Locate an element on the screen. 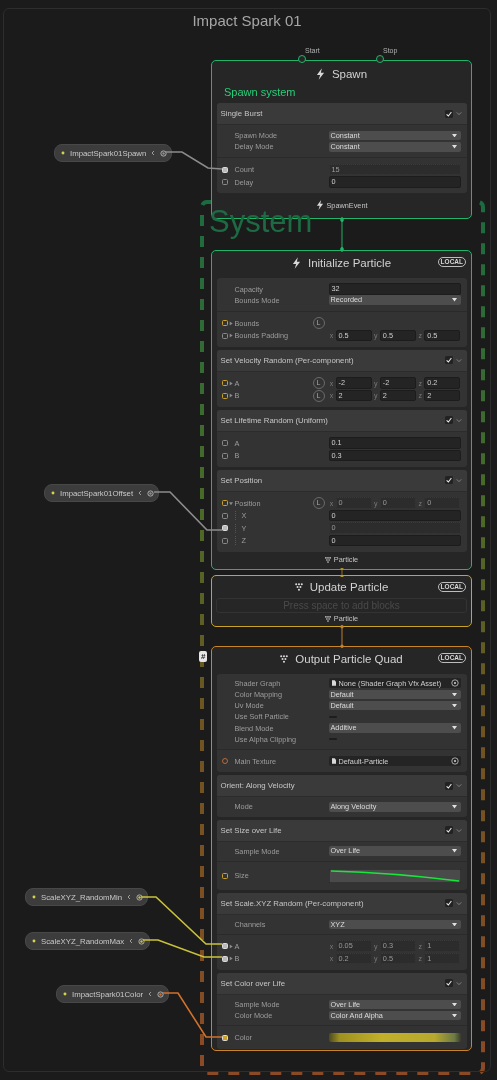 Image resolution: width=497 pixels, height=1080 pixels. context-title: Initialize Particle is located at coordinates (349, 263).